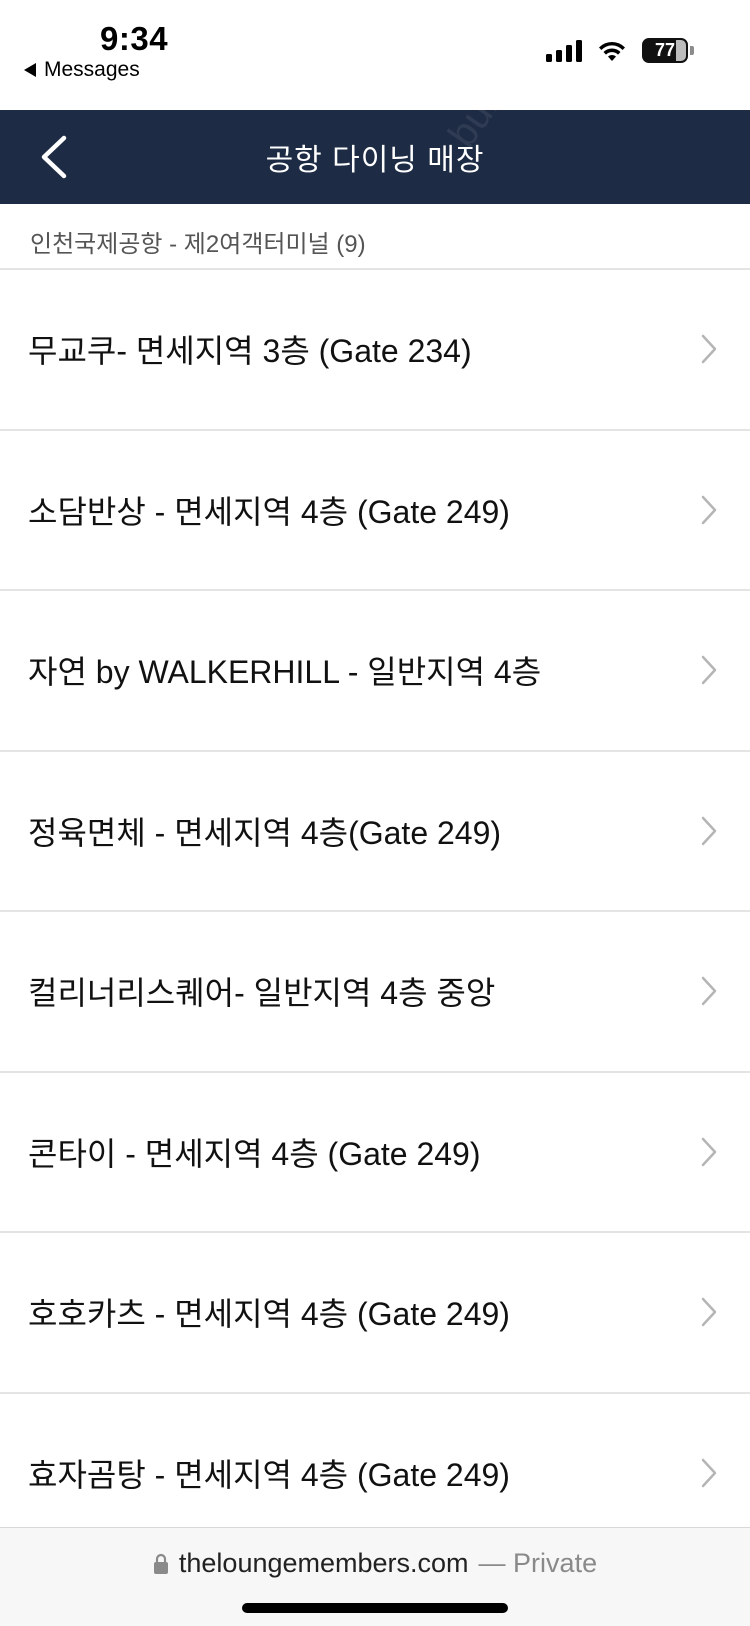 The image size is (750, 1626). I want to click on list-item: 호호카츠 - 면세지역 4층 (Gate 249), so click(375, 1313).